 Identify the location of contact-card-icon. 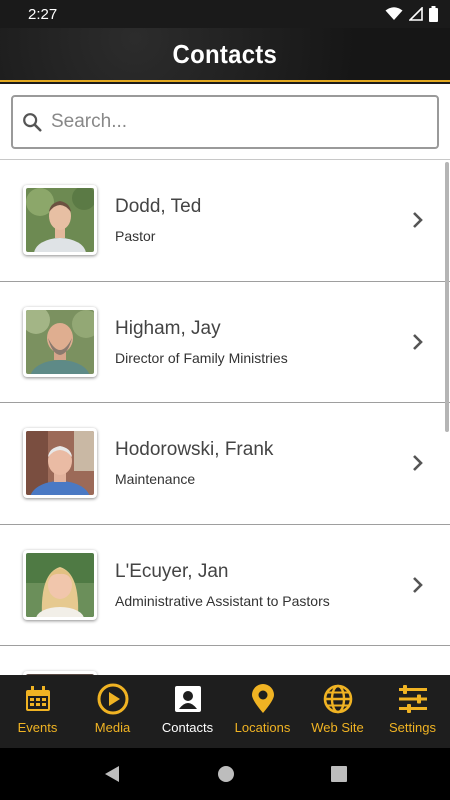
(187, 699).